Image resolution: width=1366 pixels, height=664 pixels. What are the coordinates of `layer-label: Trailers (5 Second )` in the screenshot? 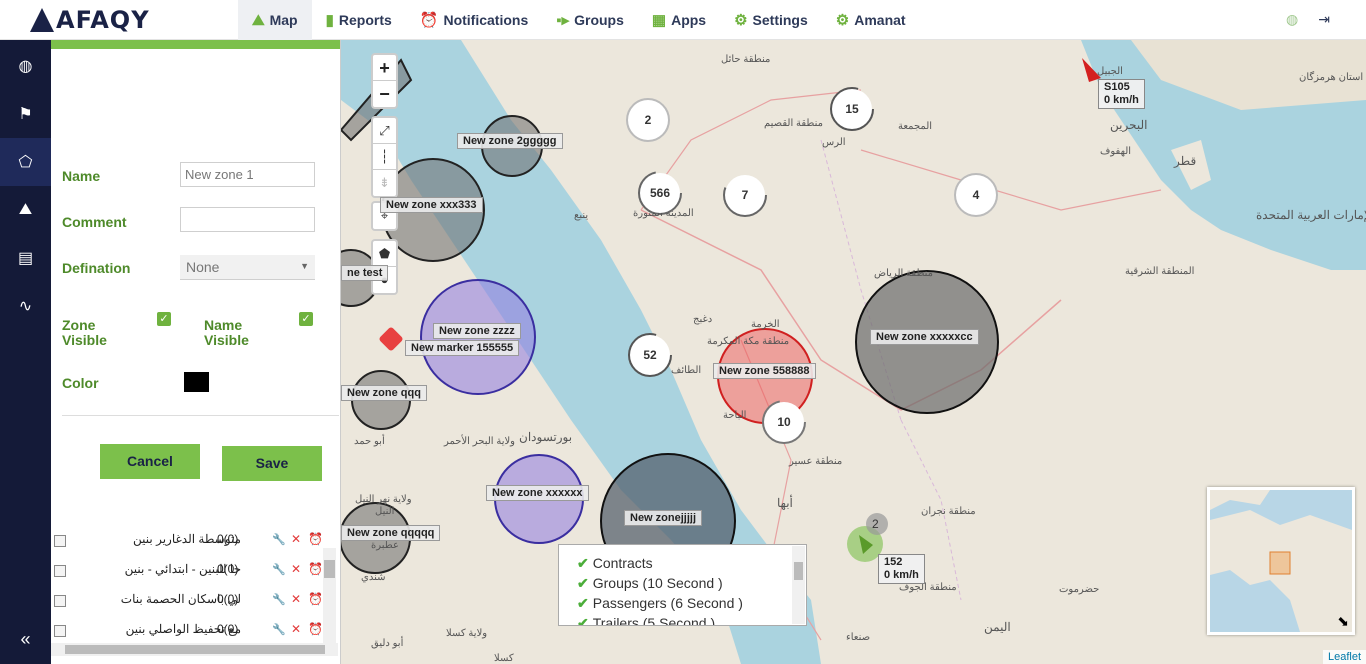 It's located at (654, 620).